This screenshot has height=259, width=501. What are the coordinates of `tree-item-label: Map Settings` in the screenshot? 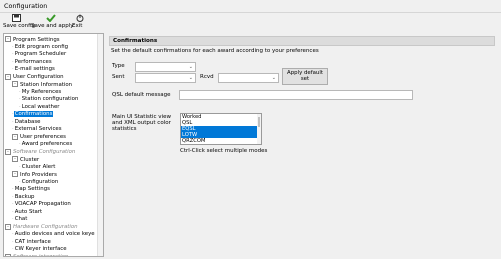 It's located at (32, 189).